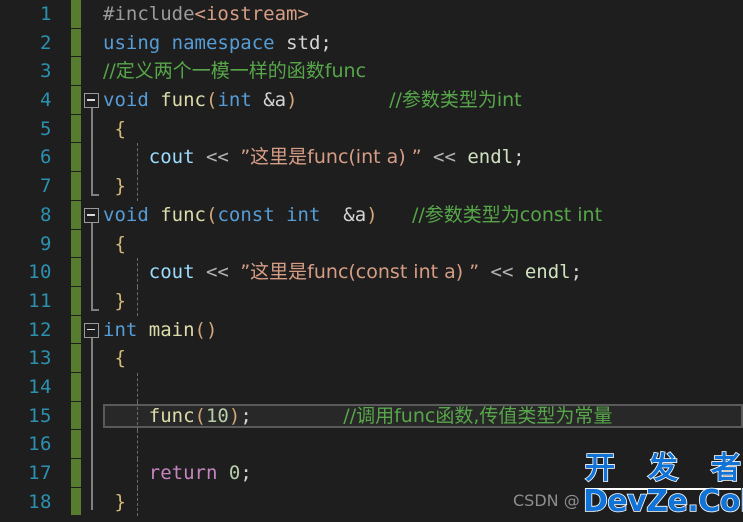  What do you see at coordinates (171, 329) in the screenshot?
I see `code-token-function: main` at bounding box center [171, 329].